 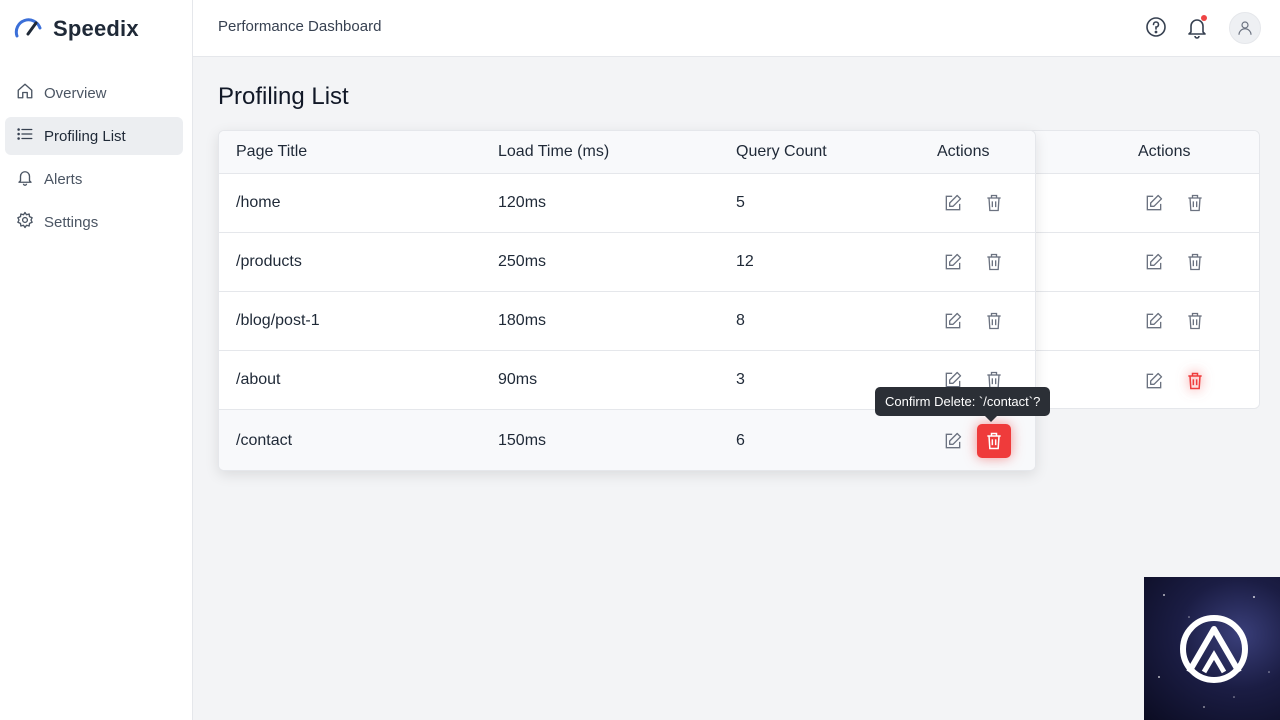 I want to click on brand: Speedix, so click(x=76, y=29).